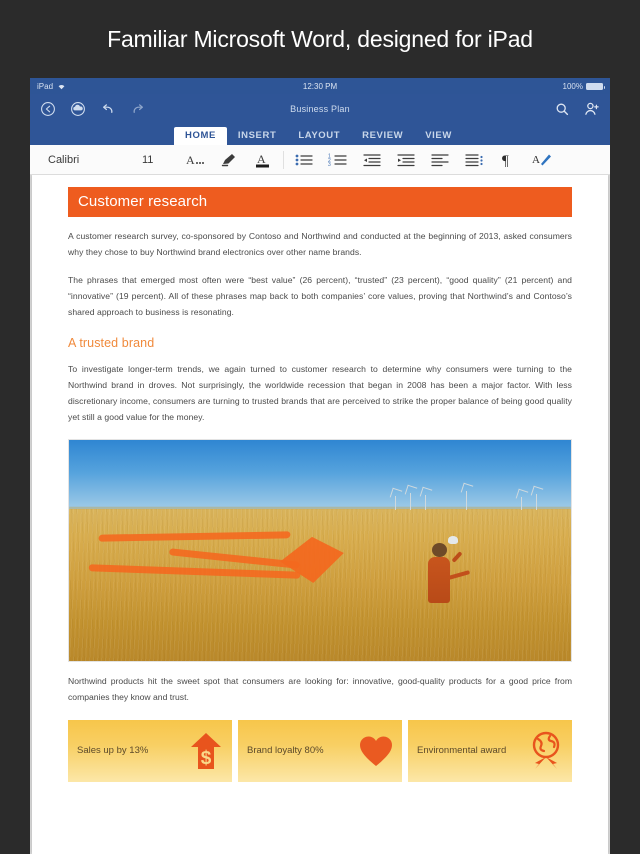 This screenshot has height=854, width=640. I want to click on globe-award-icon, so click(546, 751).